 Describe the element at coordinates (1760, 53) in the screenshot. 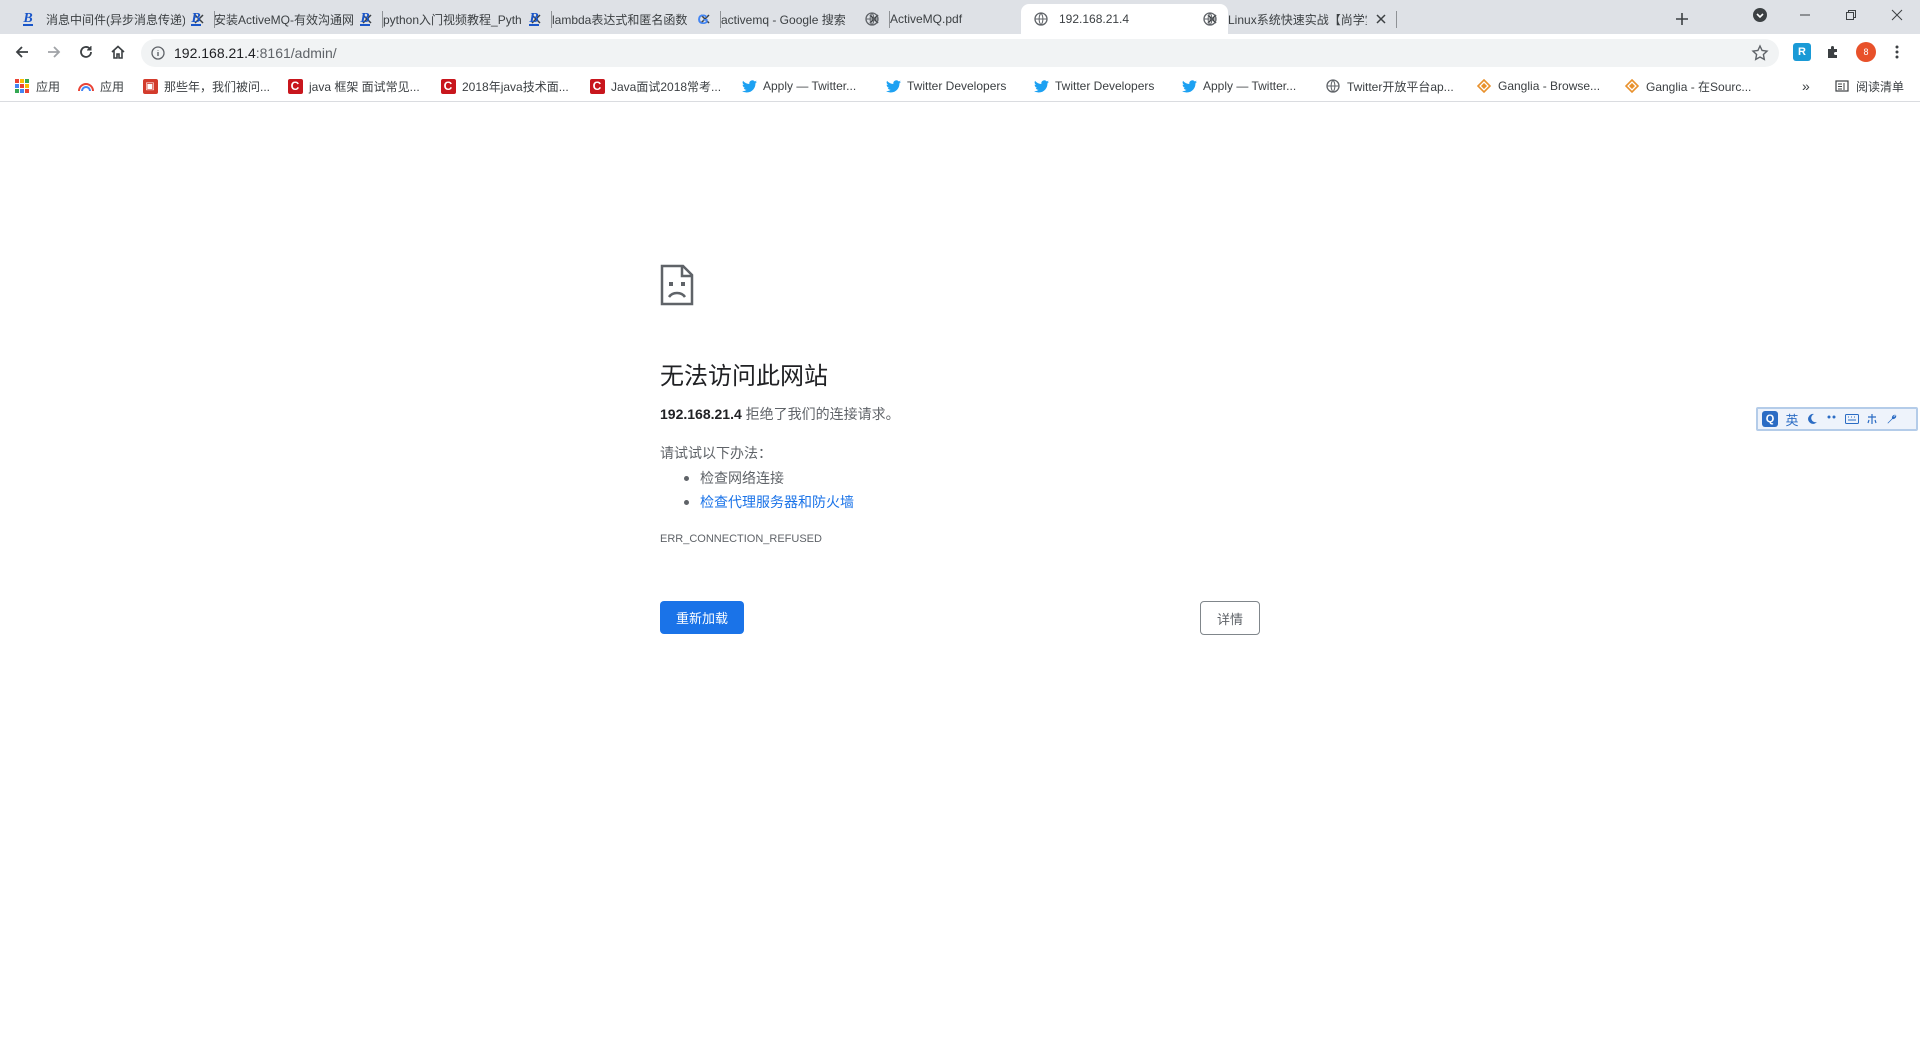

I see `bookmark-star-icon` at that location.